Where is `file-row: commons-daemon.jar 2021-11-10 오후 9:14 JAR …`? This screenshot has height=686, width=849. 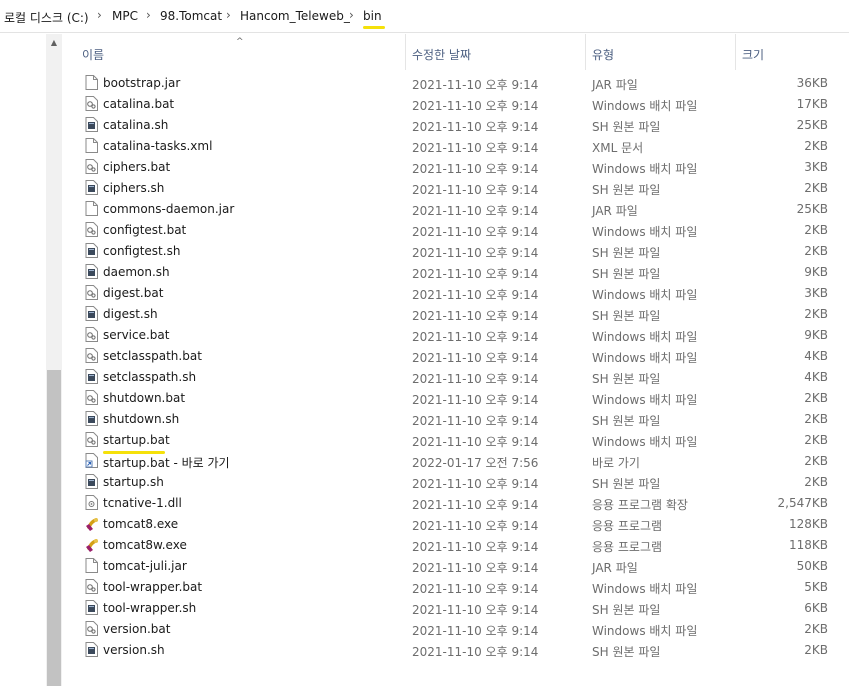 file-row: commons-daemon.jar 2021-11-10 오후 9:14 JAR … is located at coordinates (455, 208).